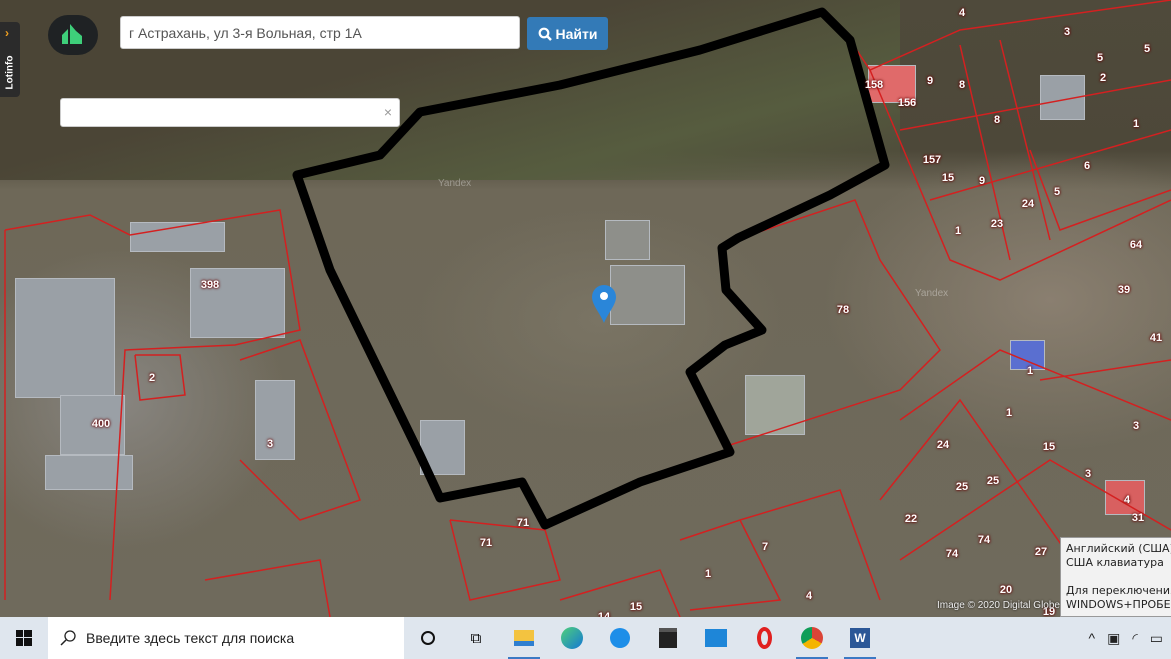  What do you see at coordinates (101, 424) in the screenshot?
I see `parcel-number: 400` at bounding box center [101, 424].